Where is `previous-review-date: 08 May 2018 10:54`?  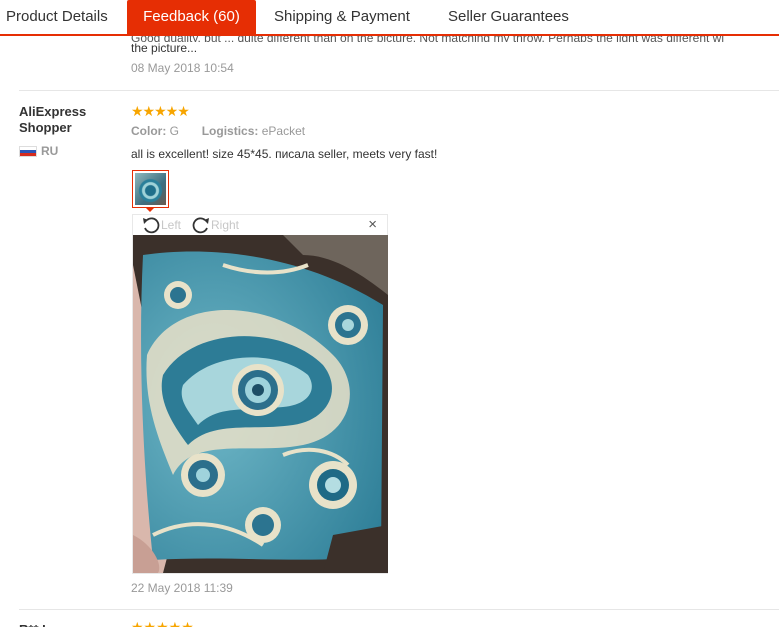 previous-review-date: 08 May 2018 10:54 is located at coordinates (182, 68).